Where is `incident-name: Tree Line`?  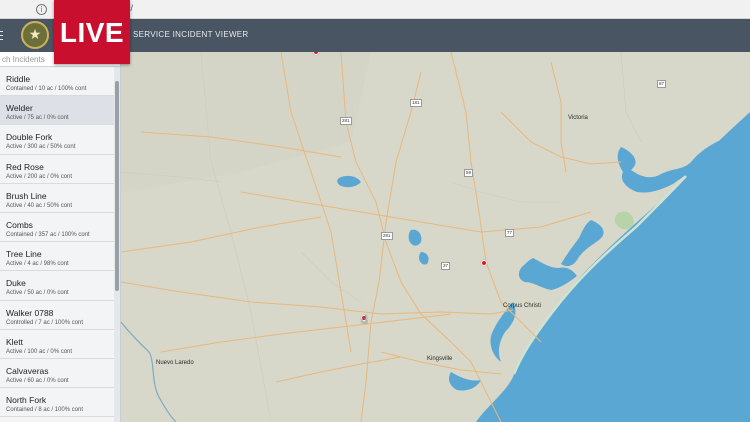 incident-name: Tree Line is located at coordinates (24, 254).